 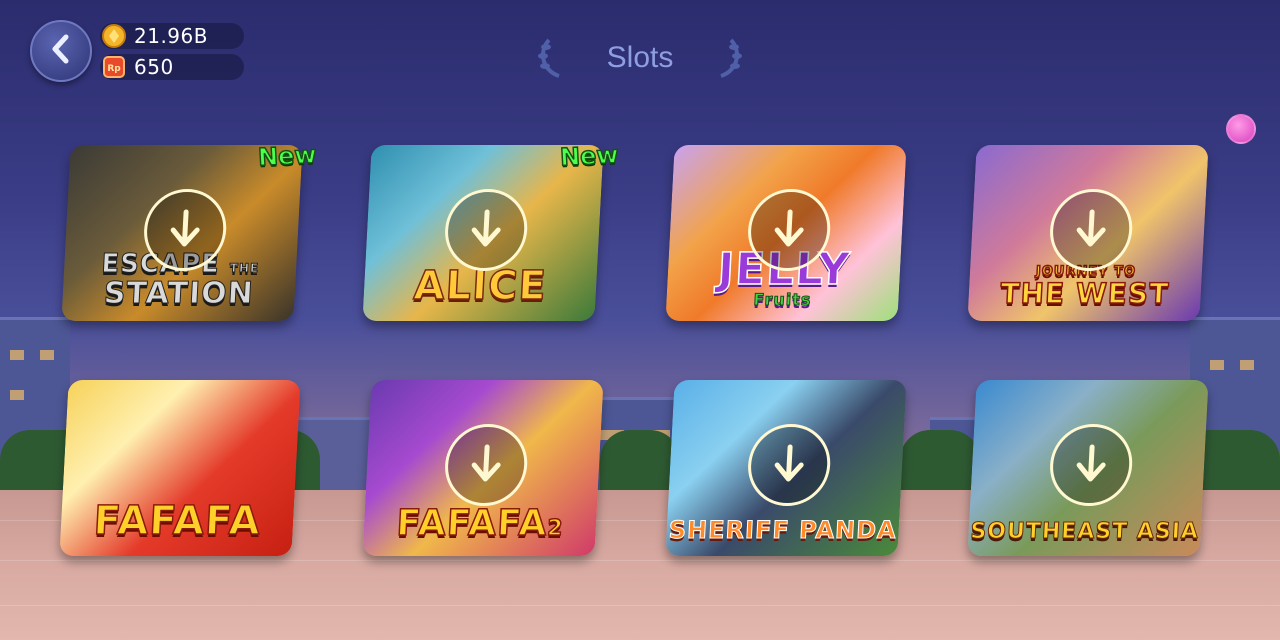 What do you see at coordinates (783, 530) in the screenshot?
I see `game-logo: SHERIFF PANDA` at bounding box center [783, 530].